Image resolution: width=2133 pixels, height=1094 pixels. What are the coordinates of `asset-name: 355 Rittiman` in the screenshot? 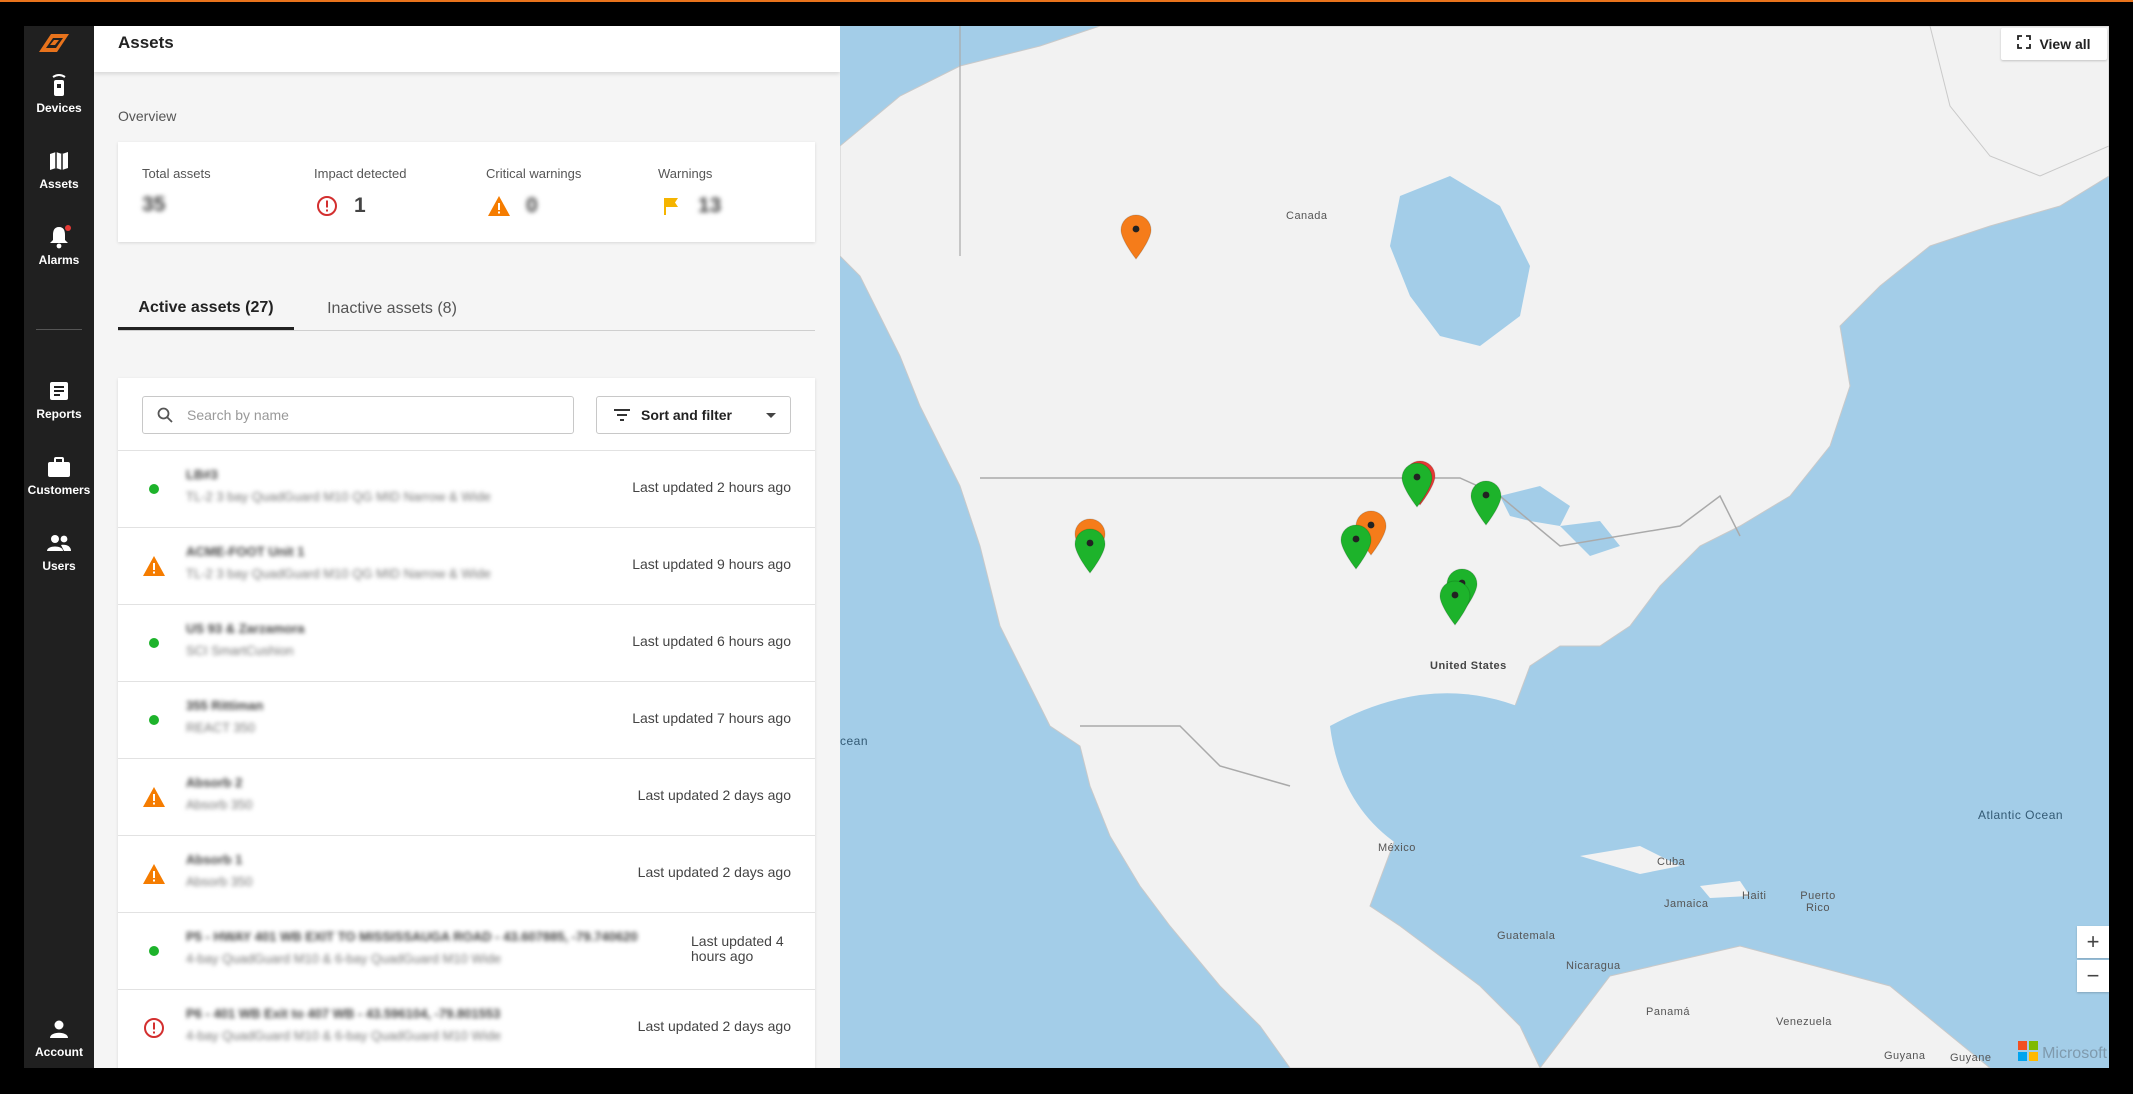 It's located at (225, 705).